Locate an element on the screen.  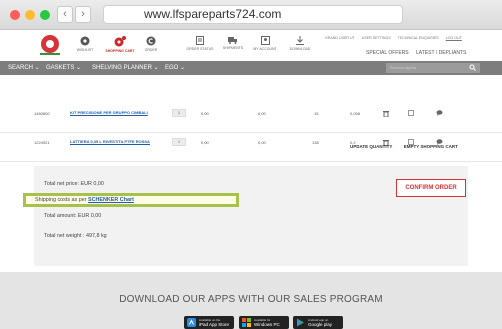
cart-icon is located at coordinates (120, 41).